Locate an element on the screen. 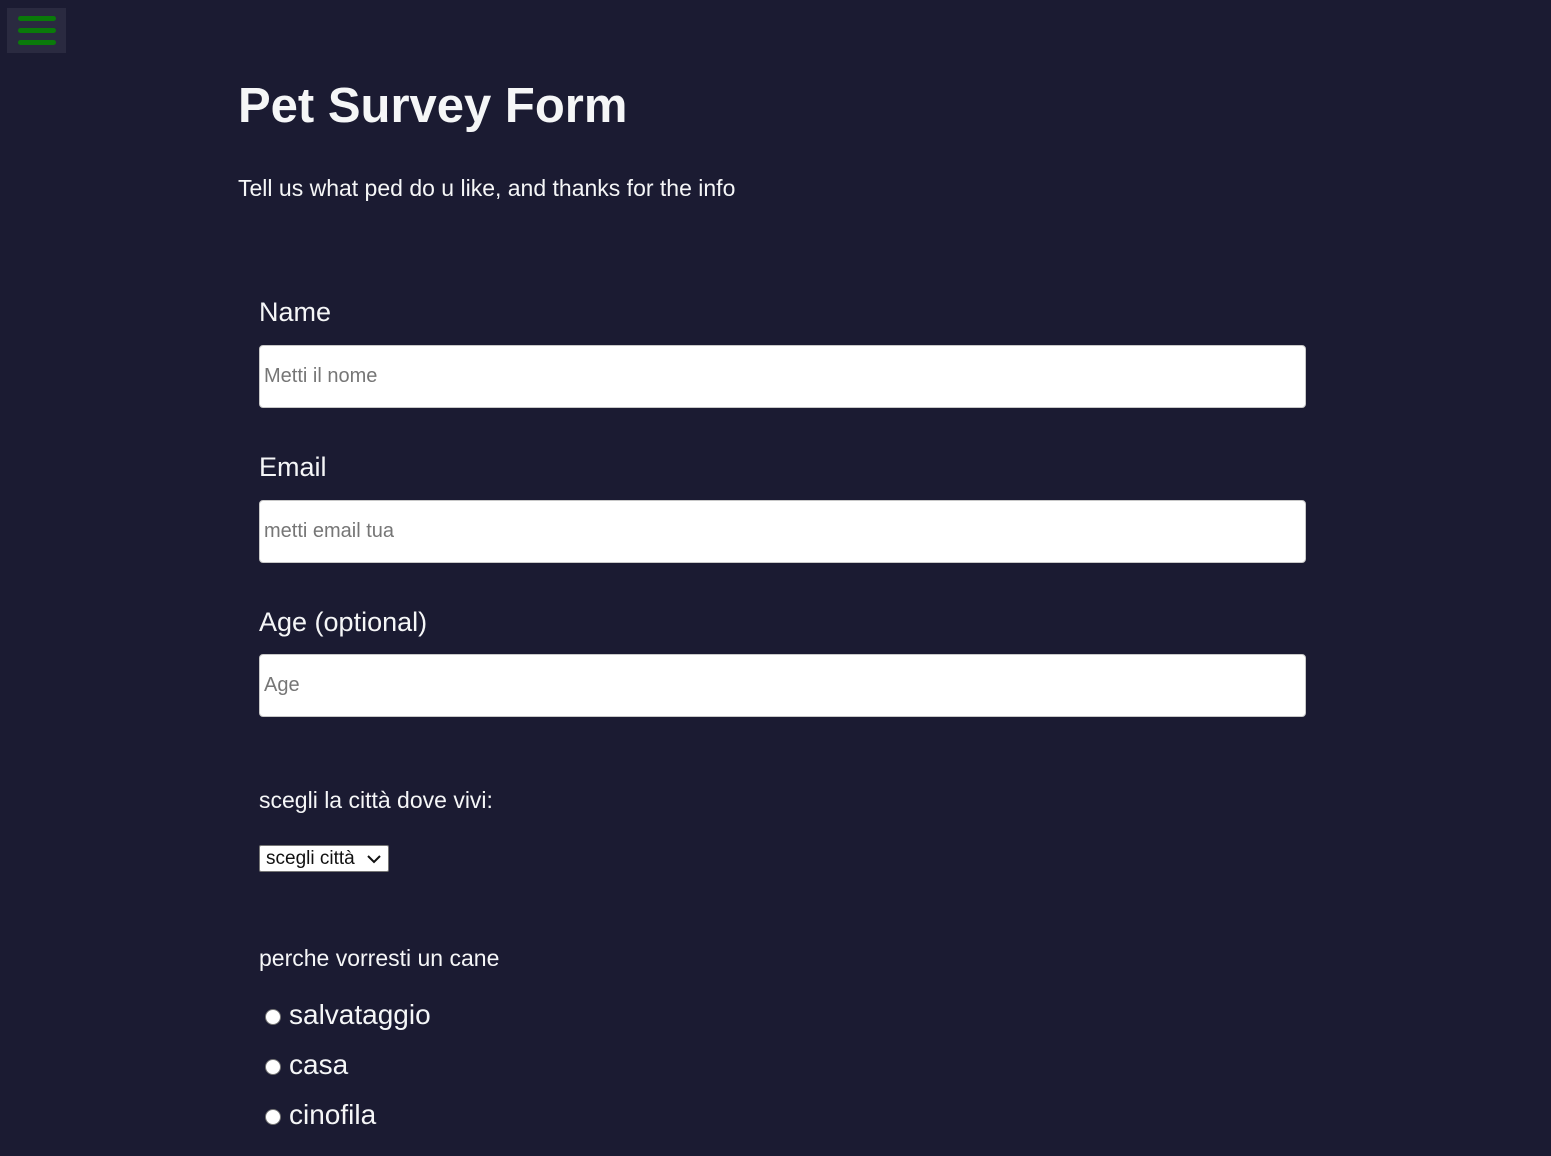  radio-option-cinofila: cinofila is located at coordinates (320, 1115).